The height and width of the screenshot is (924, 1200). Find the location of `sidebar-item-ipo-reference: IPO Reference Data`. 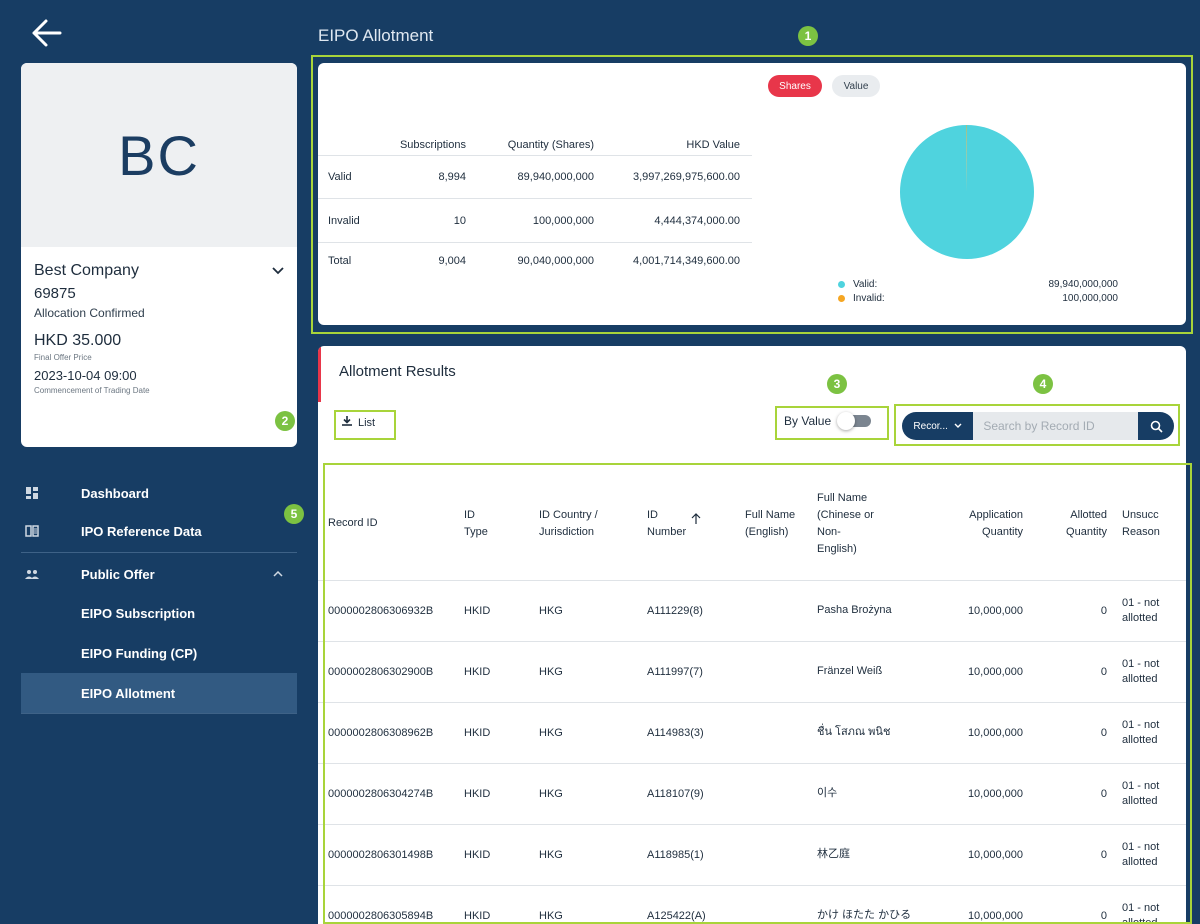

sidebar-item-ipo-reference: IPO Reference Data is located at coordinates (159, 531).